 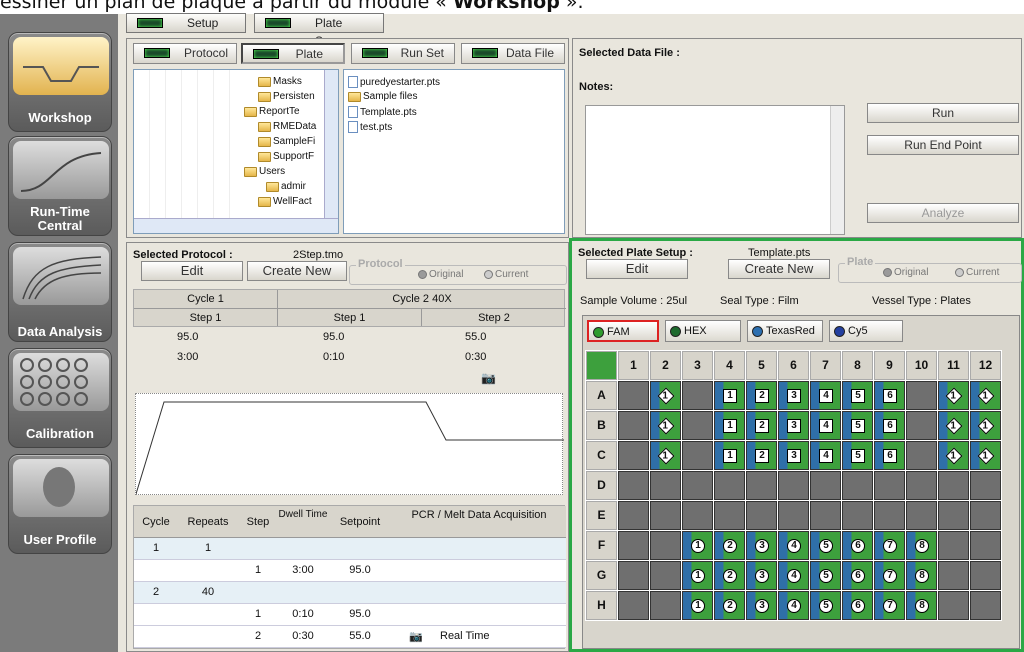 What do you see at coordinates (729, 575) in the screenshot?
I see `well: 2` at bounding box center [729, 575].